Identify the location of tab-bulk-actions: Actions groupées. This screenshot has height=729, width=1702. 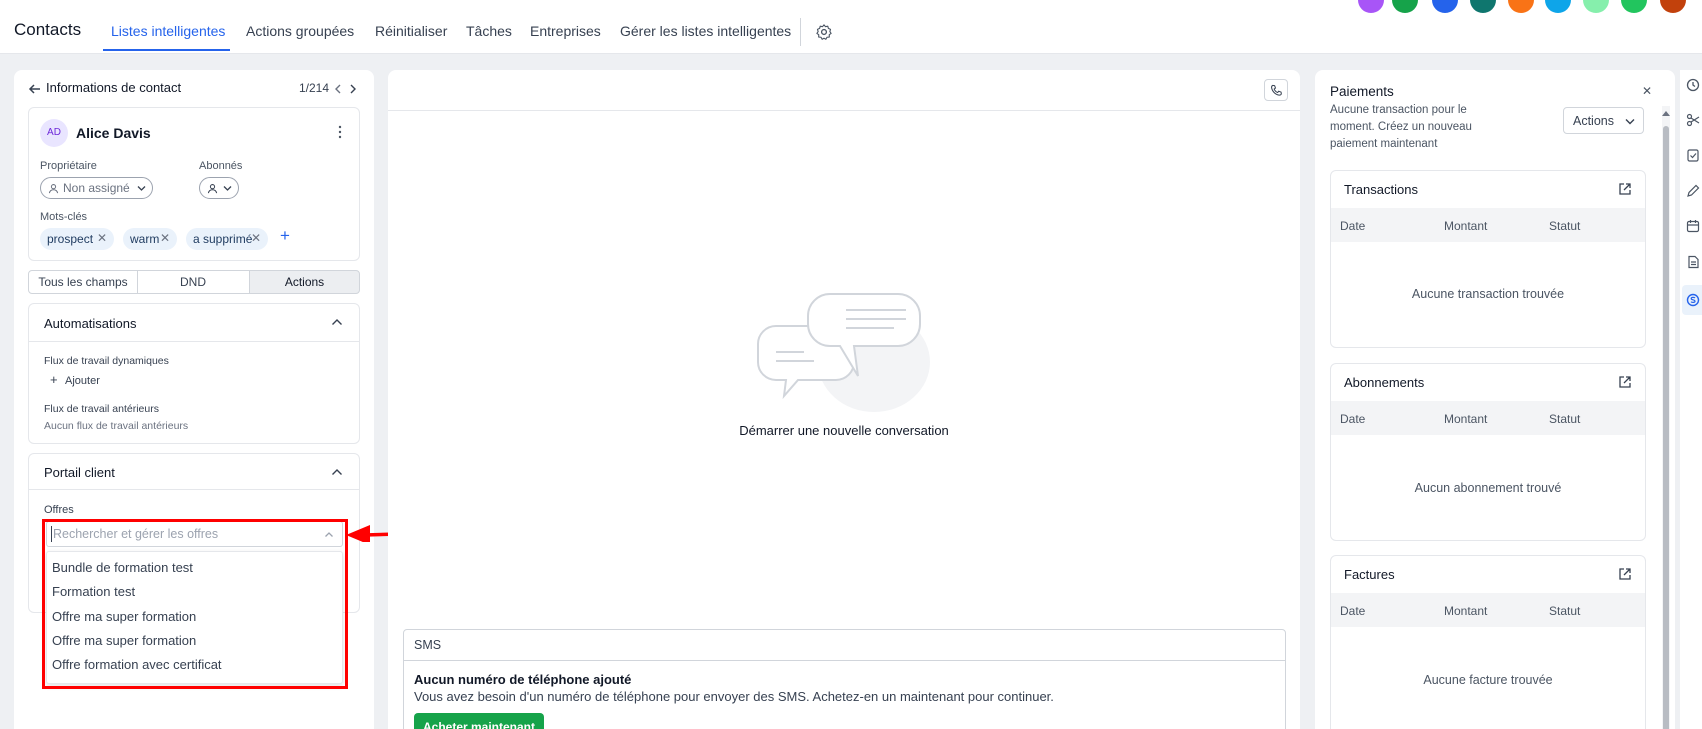
(300, 31).